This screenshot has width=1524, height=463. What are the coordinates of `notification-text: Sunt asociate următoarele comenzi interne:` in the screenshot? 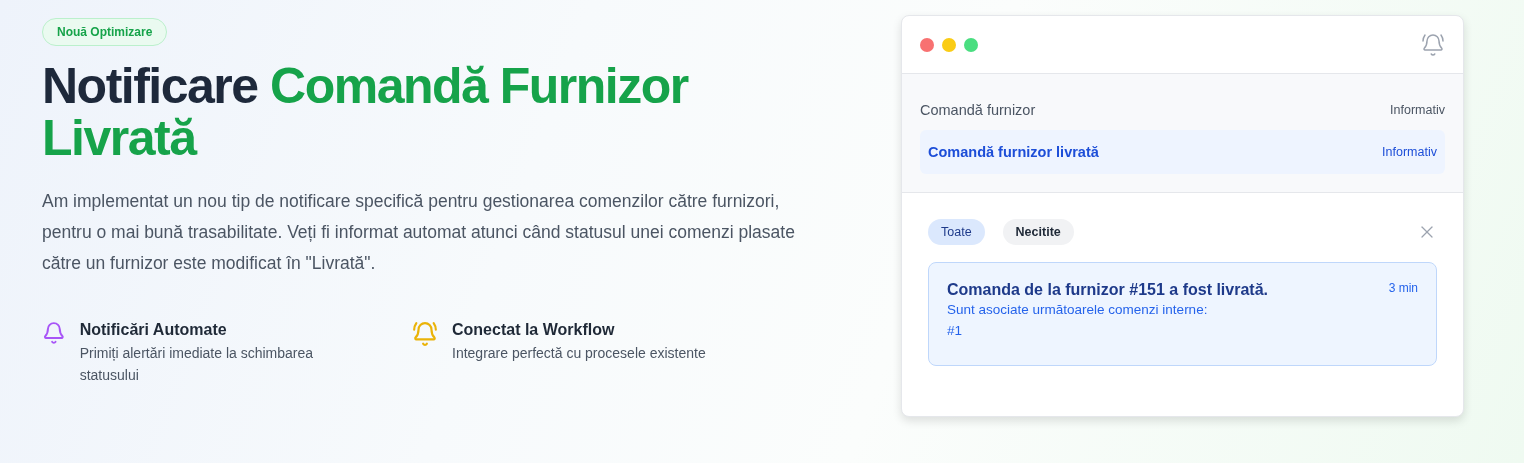 It's located at (1078, 310).